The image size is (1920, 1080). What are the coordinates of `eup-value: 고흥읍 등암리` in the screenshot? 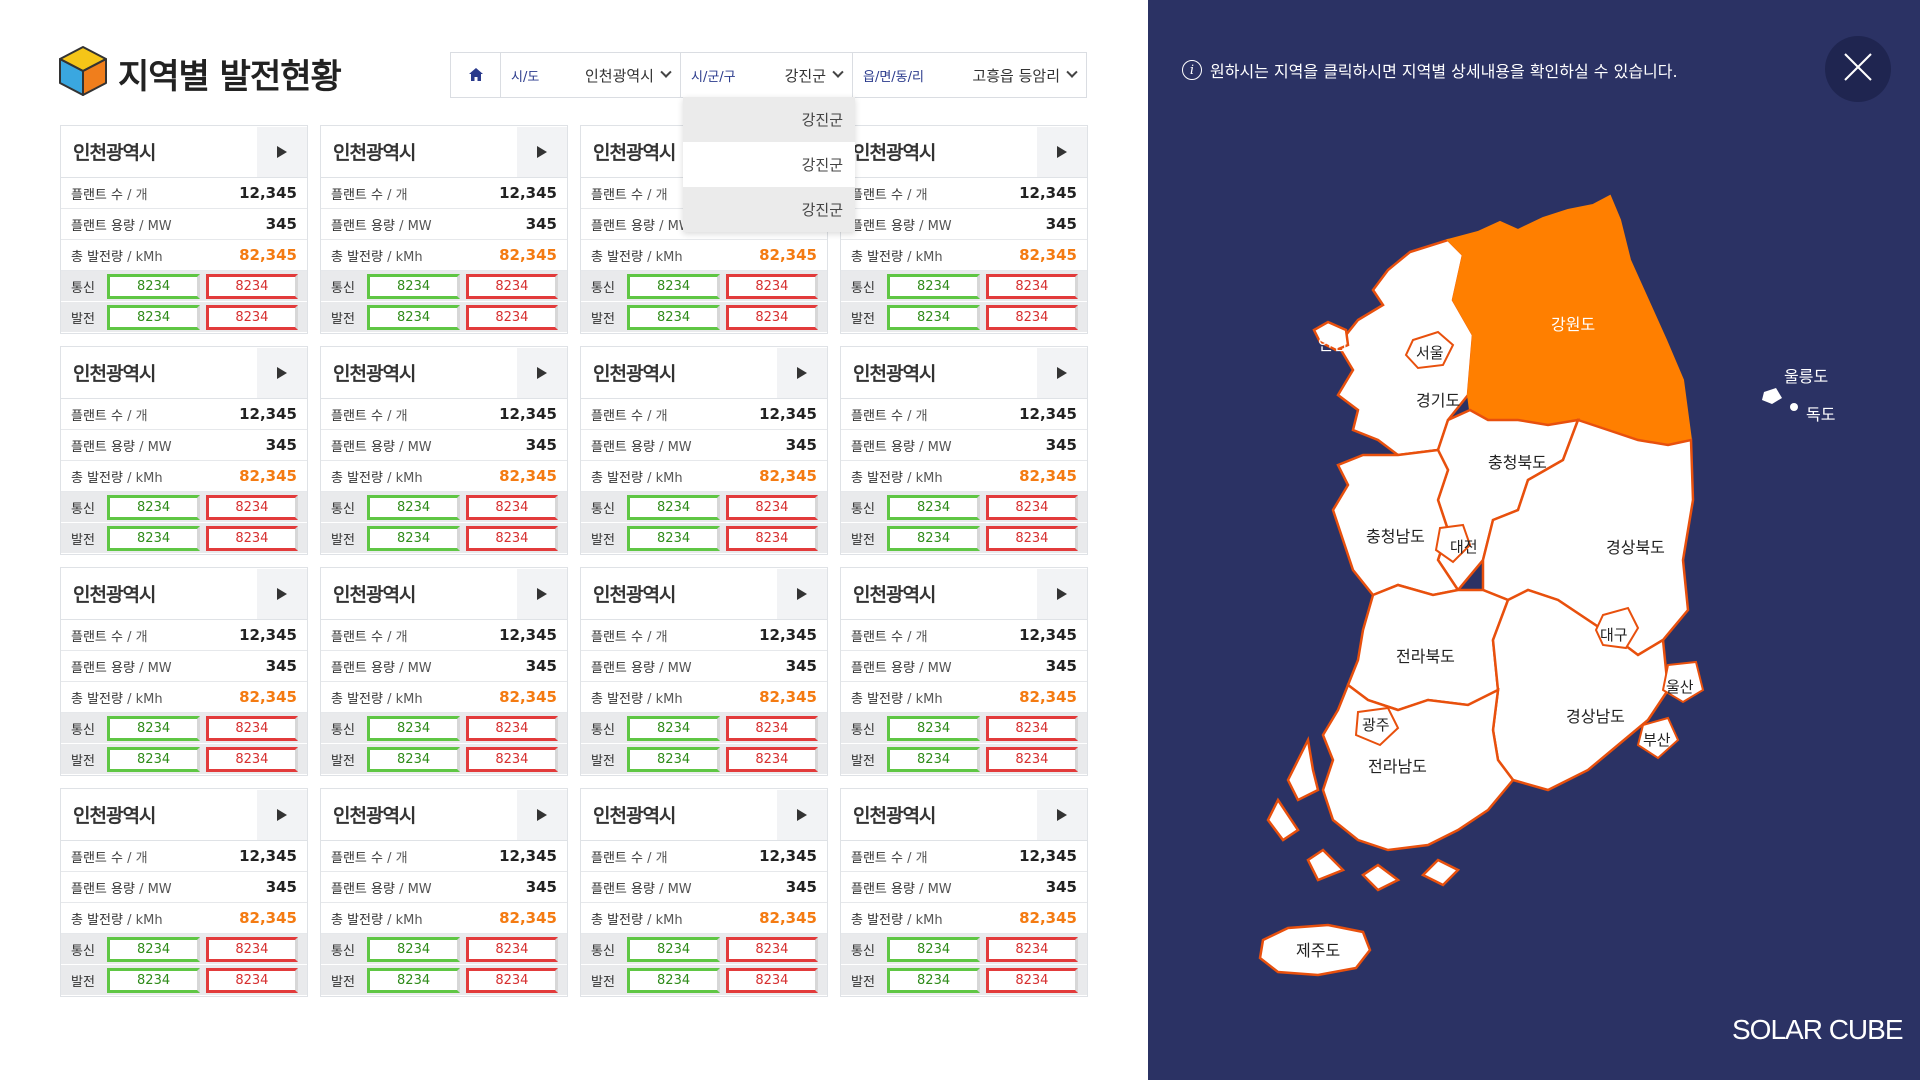 It's located at (1016, 75).